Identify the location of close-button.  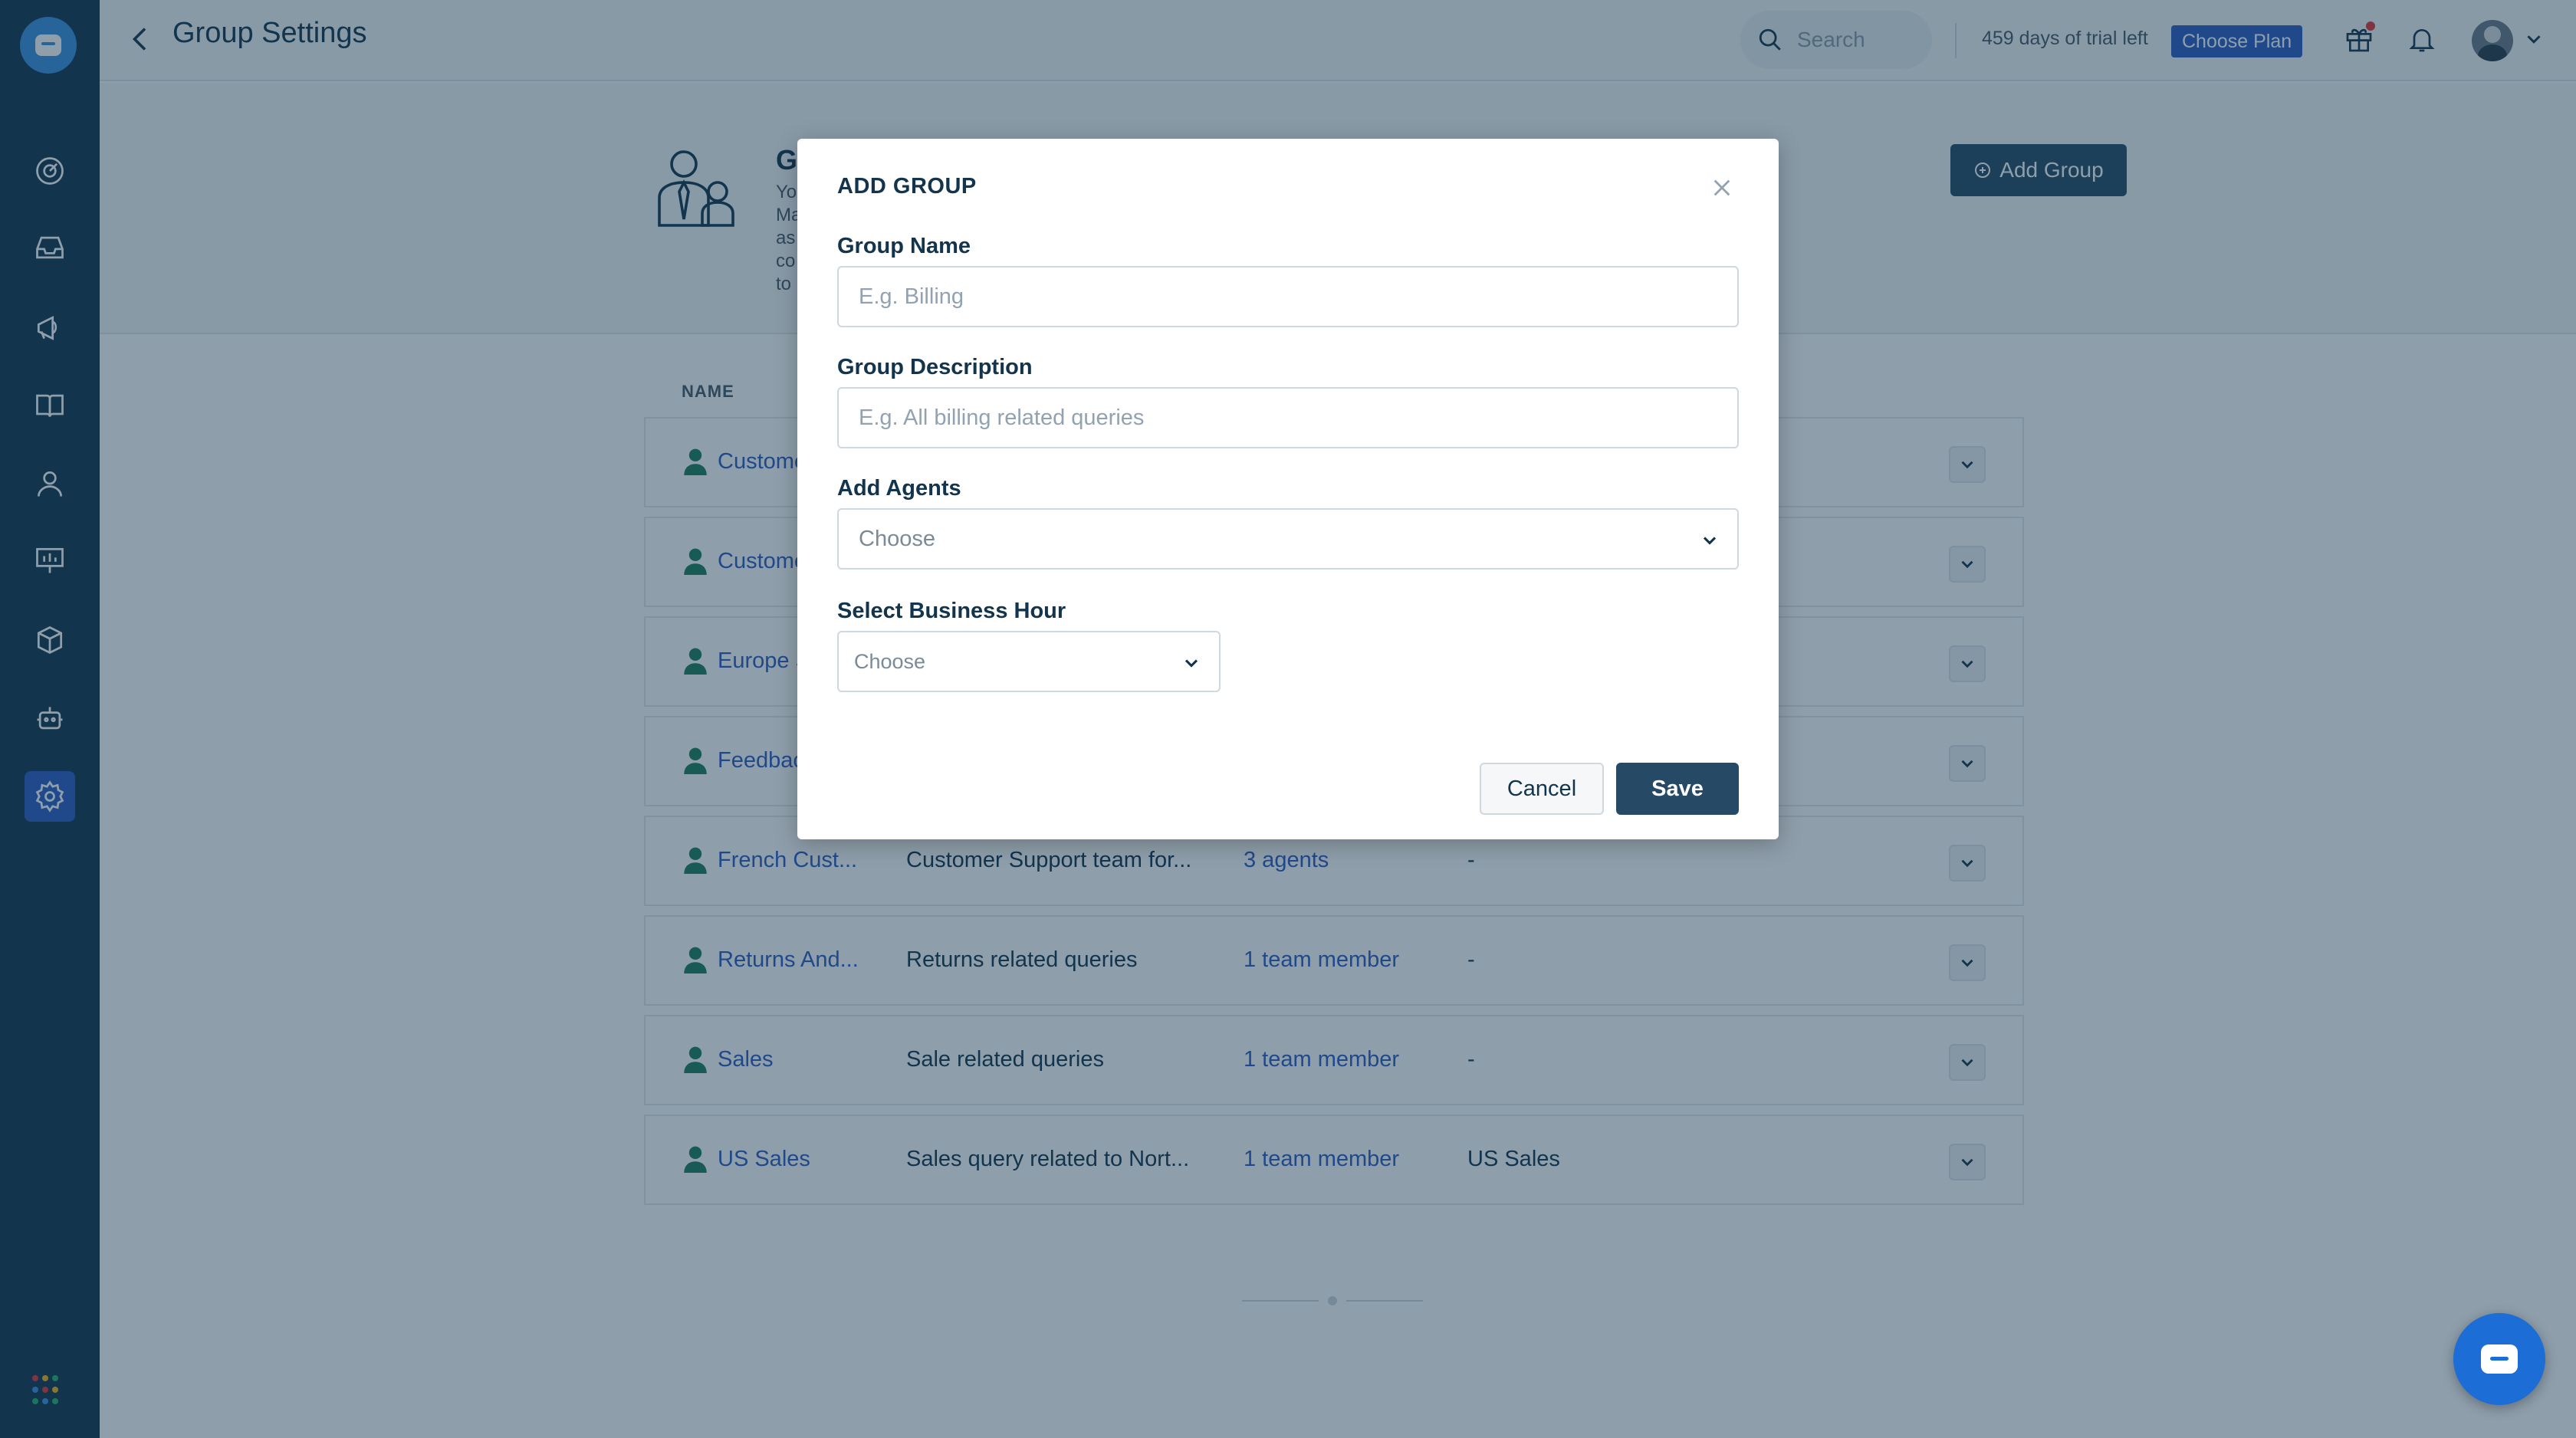
(1721, 187).